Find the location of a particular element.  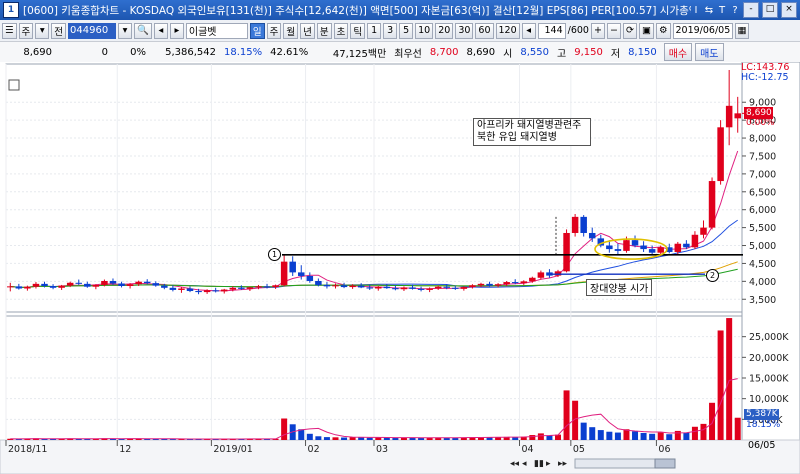

save-icon: ▣ is located at coordinates (646, 30).